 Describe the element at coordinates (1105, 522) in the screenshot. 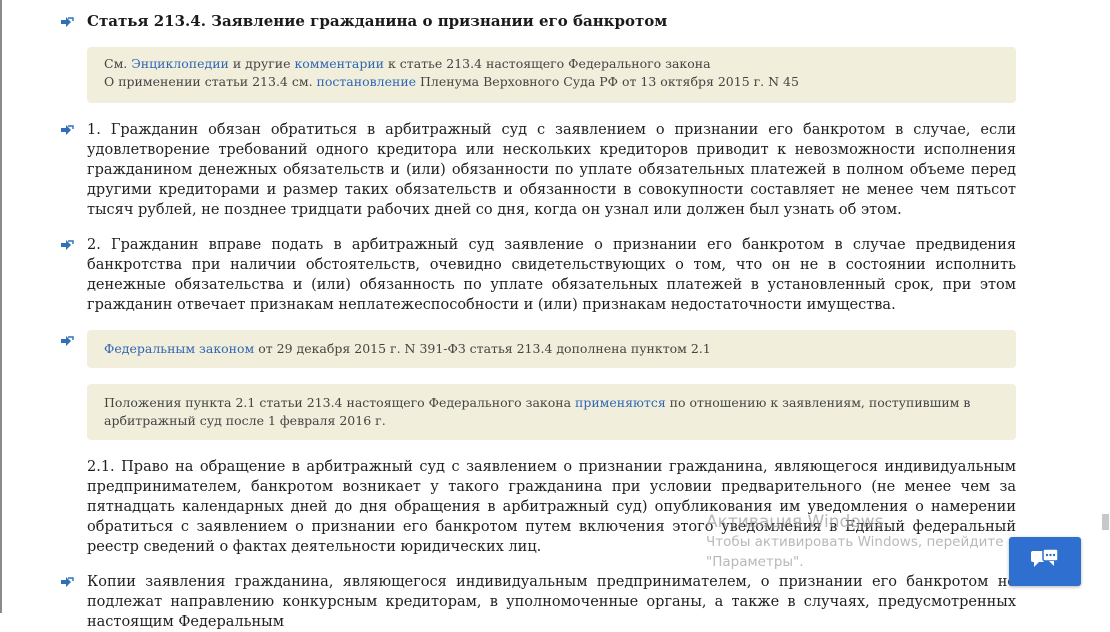

I see `scrollbar-thumb` at that location.